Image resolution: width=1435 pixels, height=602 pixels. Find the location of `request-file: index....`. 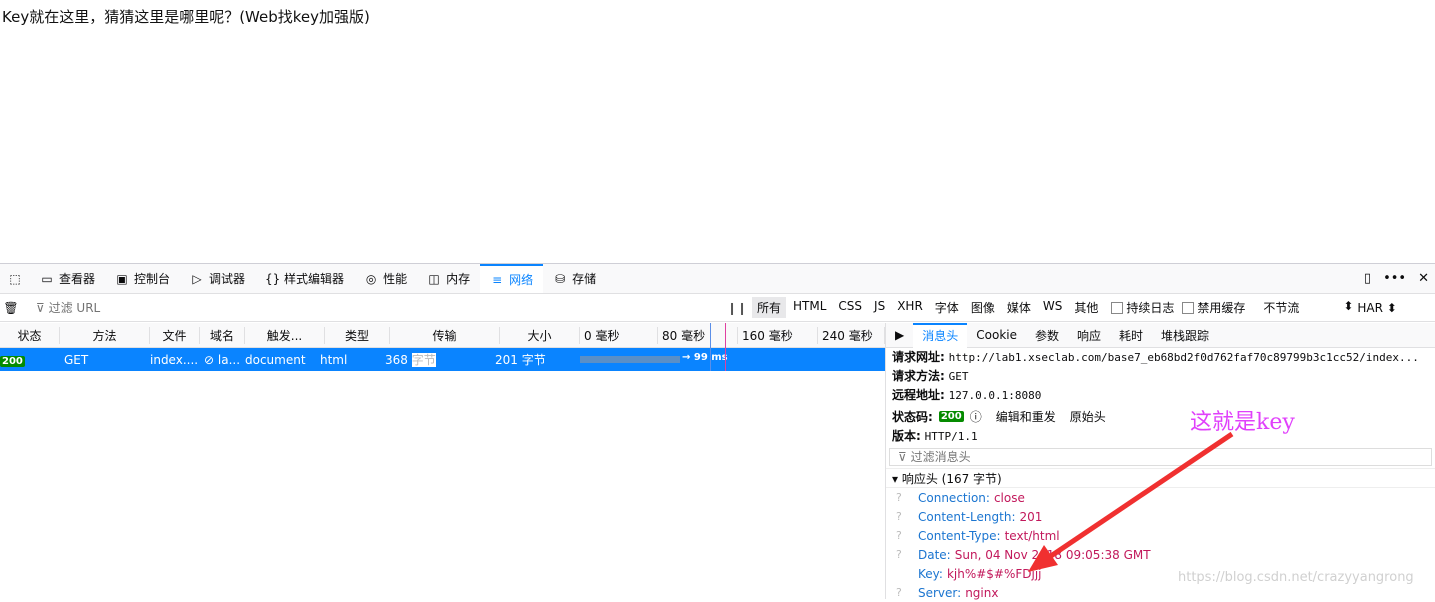

request-file: index.... is located at coordinates (174, 359).